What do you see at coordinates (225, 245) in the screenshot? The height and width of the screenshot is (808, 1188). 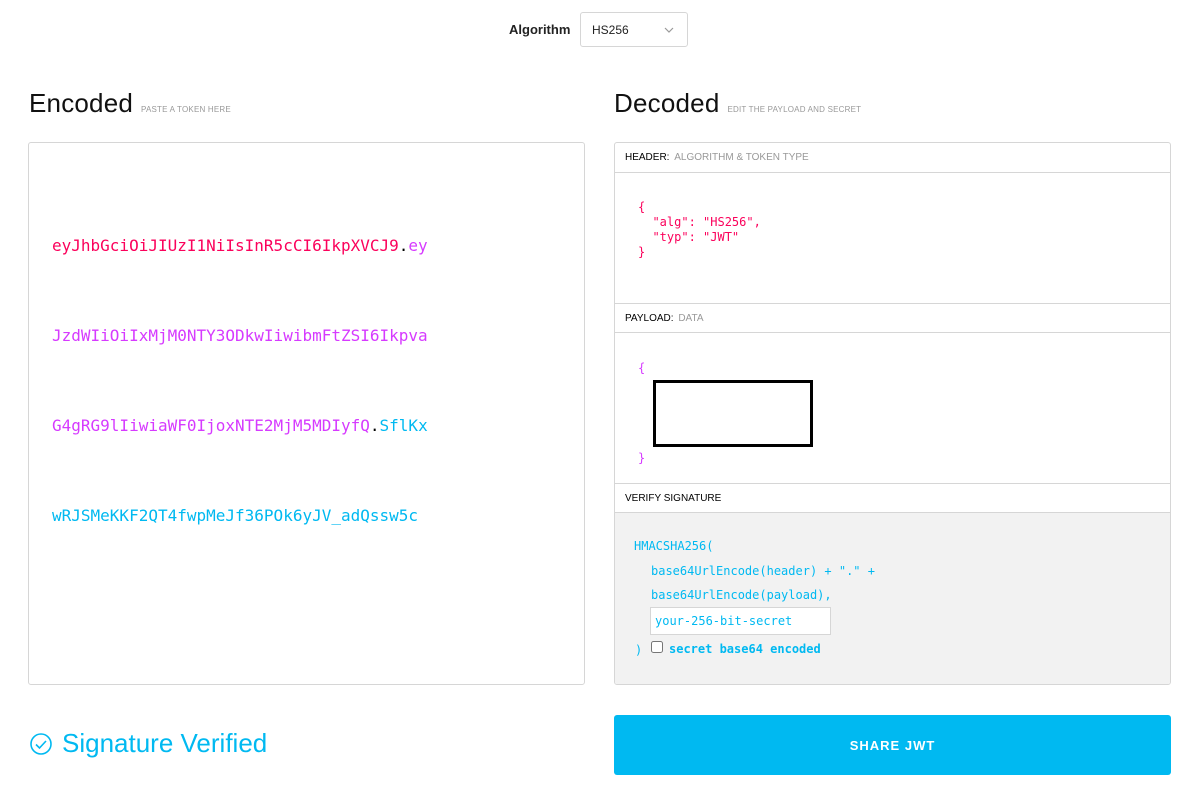 I see `token-header-part: eyJhbGciOiJIUzI1NiIsInR5cCI6IkpXVCJ9` at bounding box center [225, 245].